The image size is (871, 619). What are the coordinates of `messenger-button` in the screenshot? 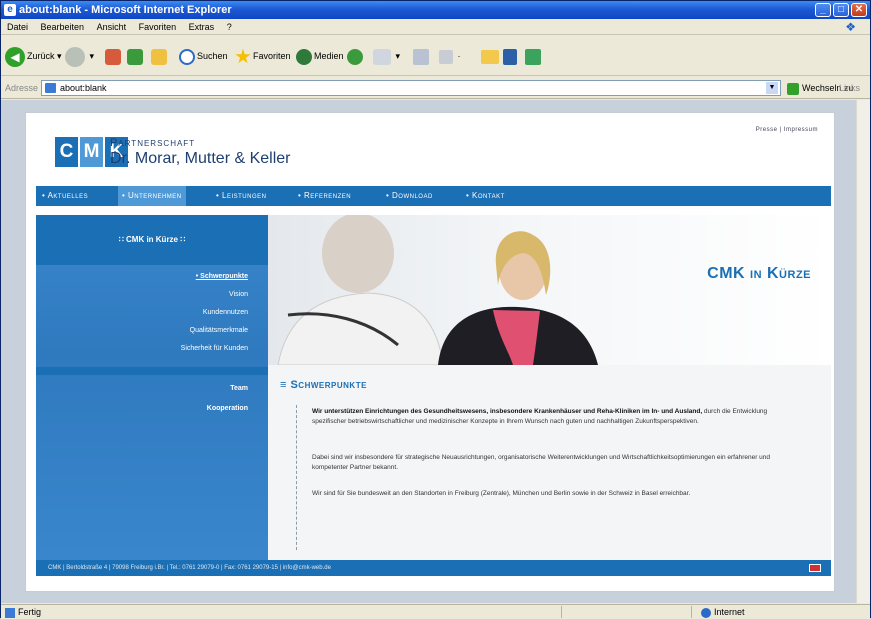 It's located at (511, 56).